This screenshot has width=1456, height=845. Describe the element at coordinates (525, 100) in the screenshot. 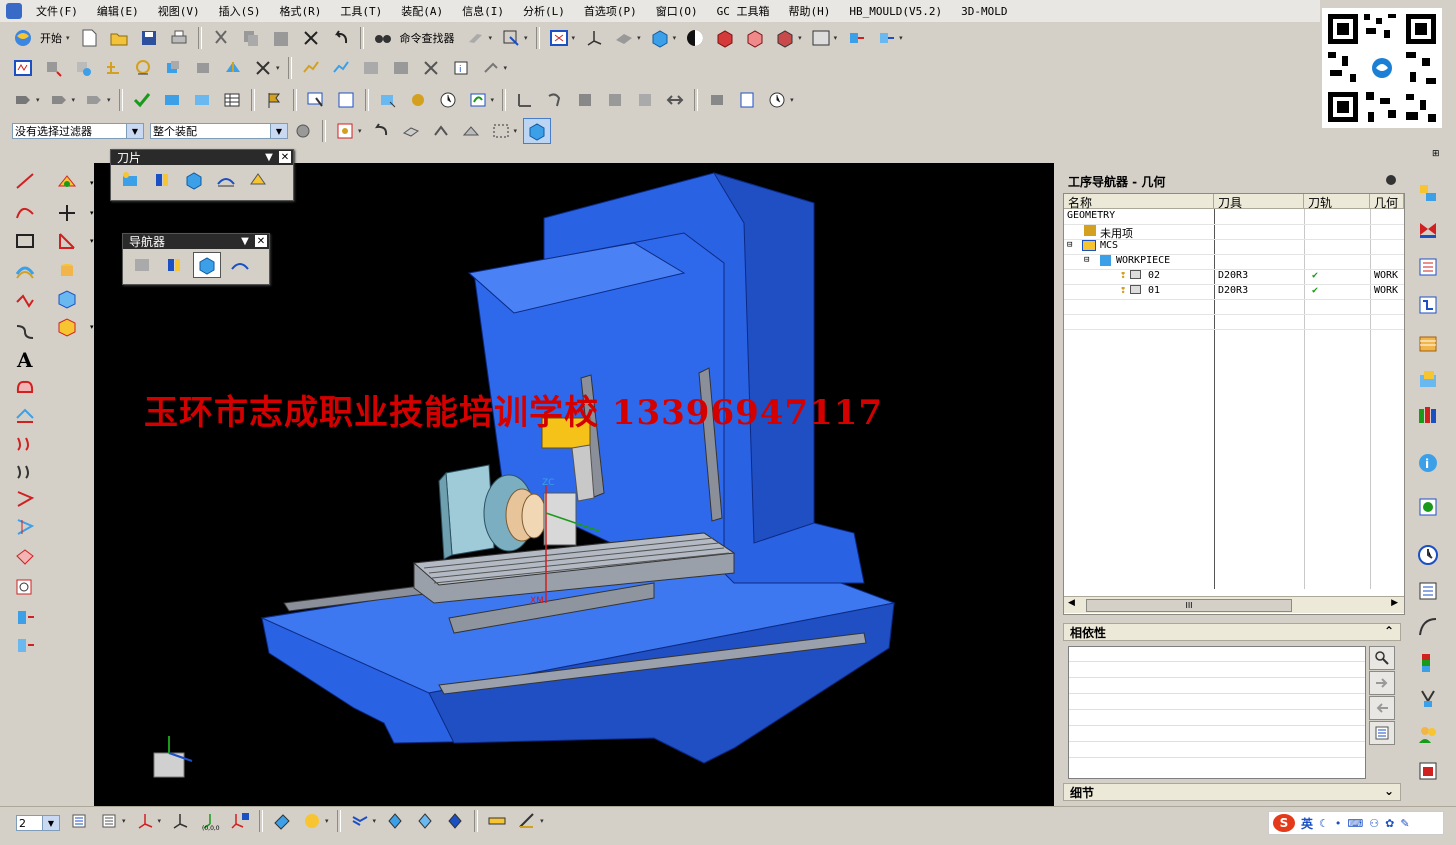

I see `feed-icon` at that location.